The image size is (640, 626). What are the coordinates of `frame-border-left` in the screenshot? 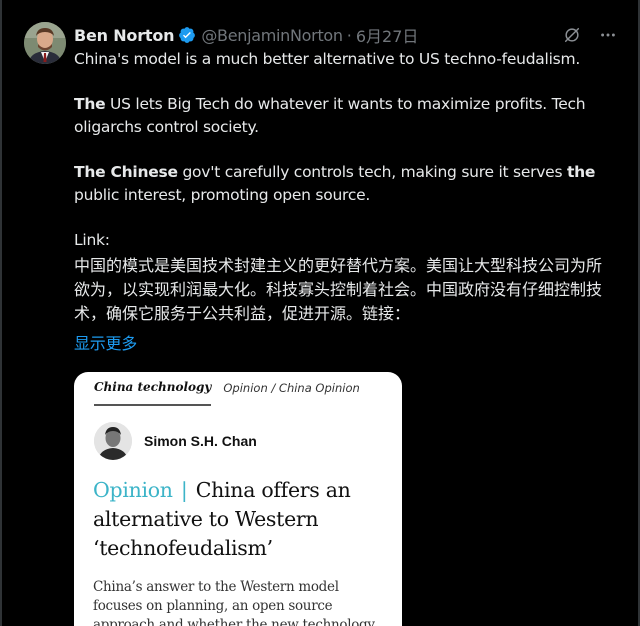 It's located at (1, 313).